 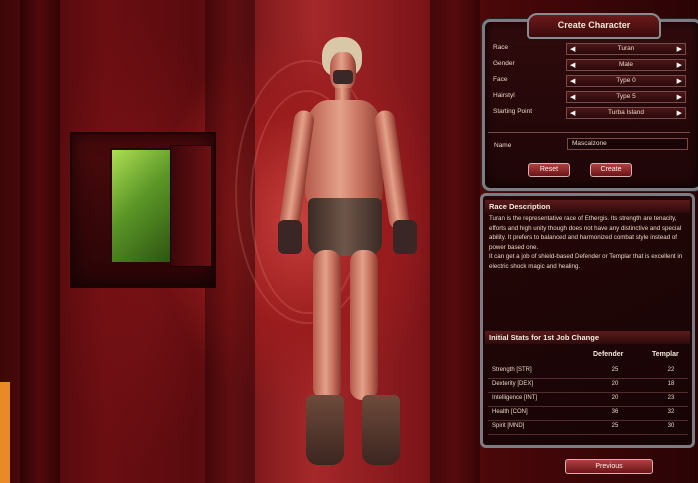 I want to click on character-left-leg, so click(x=327, y=325).